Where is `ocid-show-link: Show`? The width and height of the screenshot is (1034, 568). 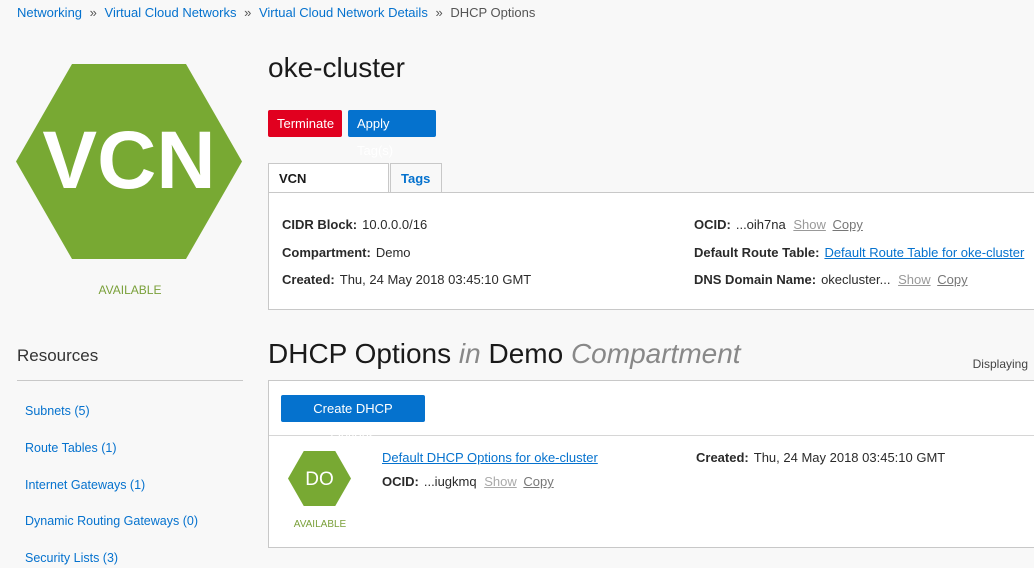
ocid-show-link: Show is located at coordinates (809, 224).